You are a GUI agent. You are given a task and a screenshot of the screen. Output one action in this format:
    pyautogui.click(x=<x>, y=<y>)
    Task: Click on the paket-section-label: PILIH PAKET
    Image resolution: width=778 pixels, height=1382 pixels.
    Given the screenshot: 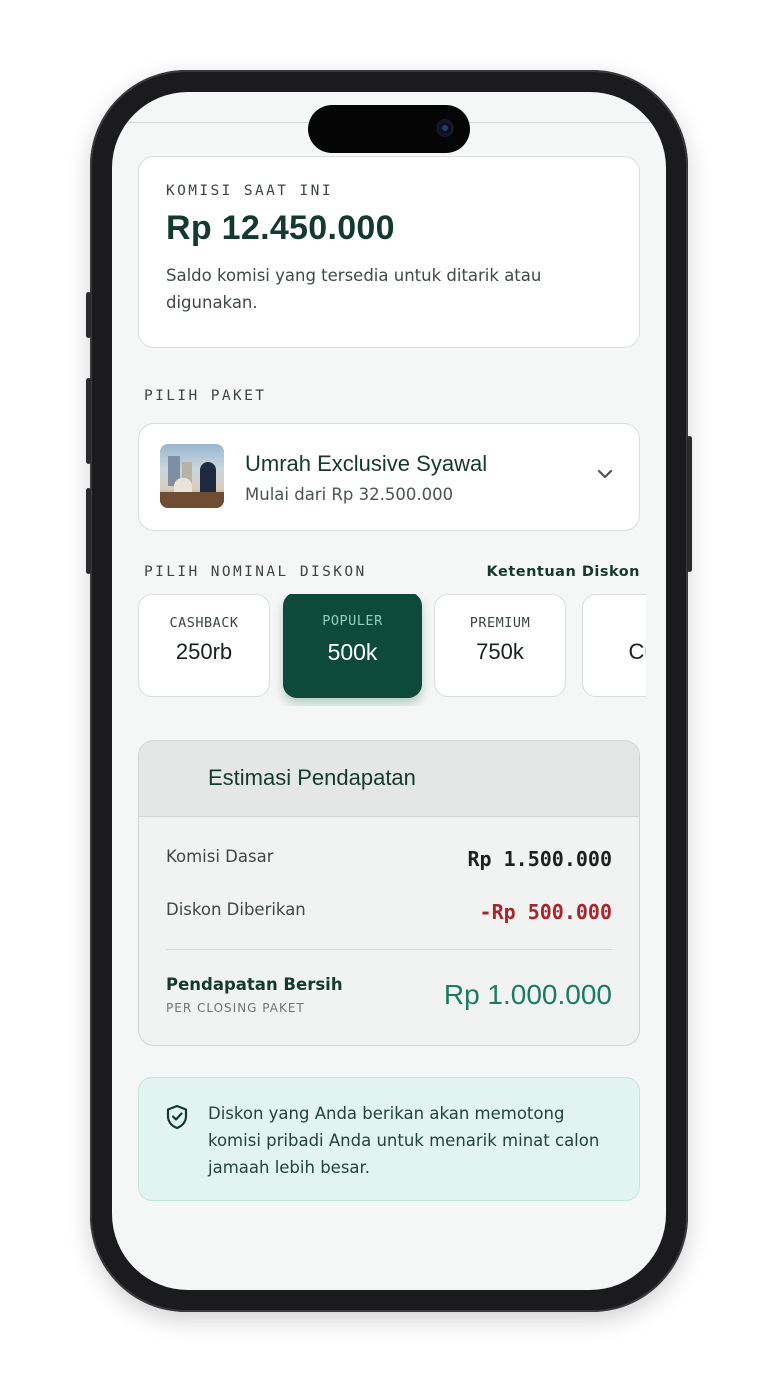 What is the action you would take?
    pyautogui.click(x=205, y=396)
    